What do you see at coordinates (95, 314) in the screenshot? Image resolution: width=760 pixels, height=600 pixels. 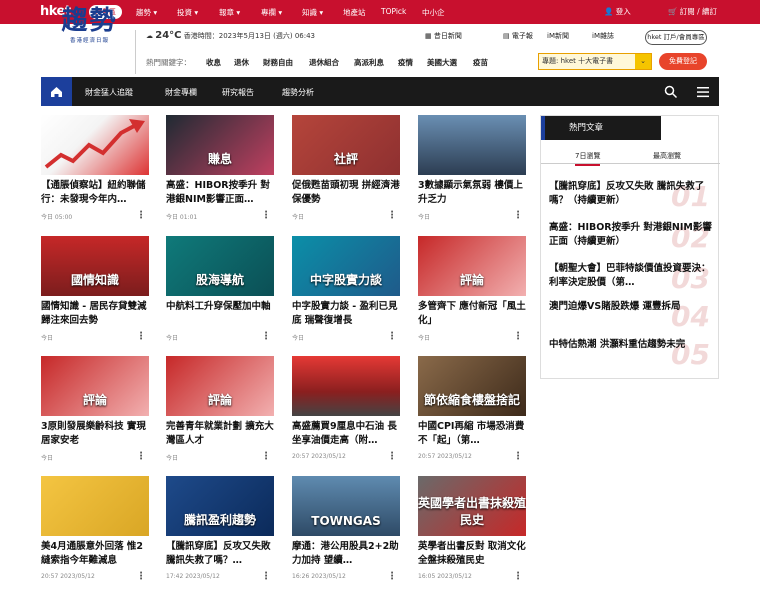 I see `article-title: 國情知識 - 居民存貸雙減 歸注來回去勢` at bounding box center [95, 314].